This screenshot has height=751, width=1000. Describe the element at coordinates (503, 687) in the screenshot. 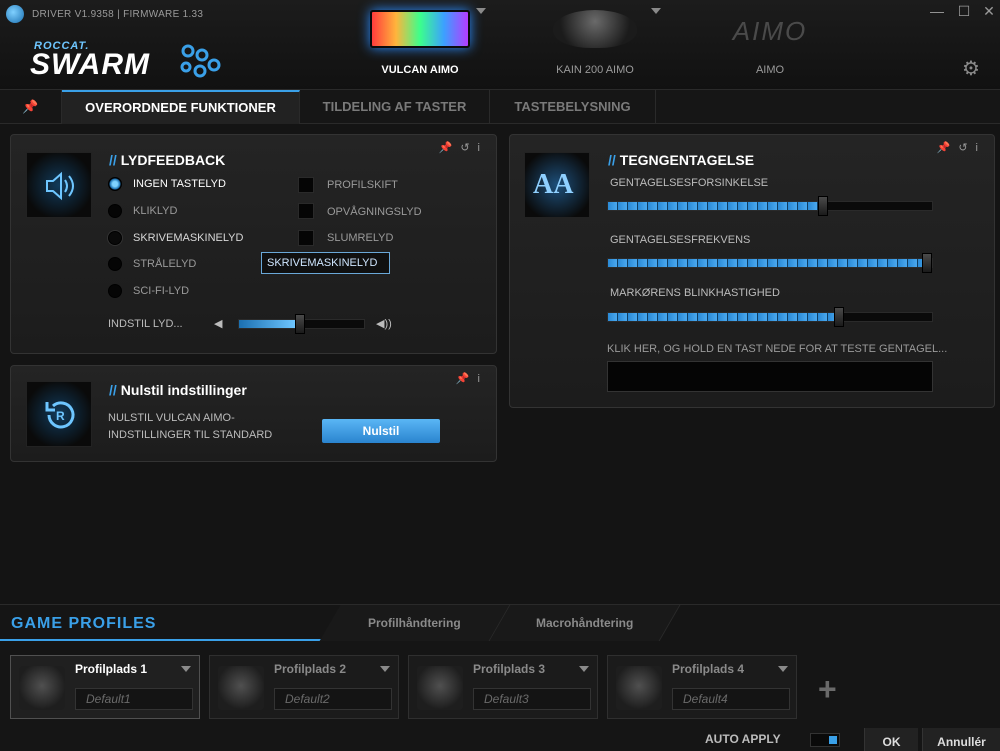

I see `profile-slot-3: Profilplads 3 Default3` at that location.